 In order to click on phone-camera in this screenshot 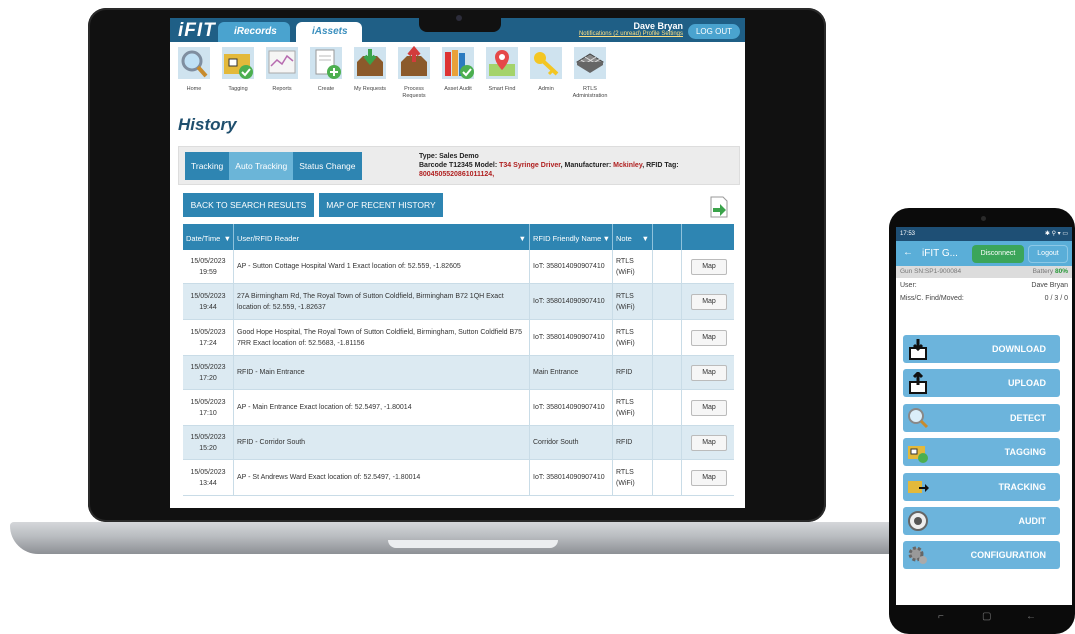, I will do `click(983, 218)`.